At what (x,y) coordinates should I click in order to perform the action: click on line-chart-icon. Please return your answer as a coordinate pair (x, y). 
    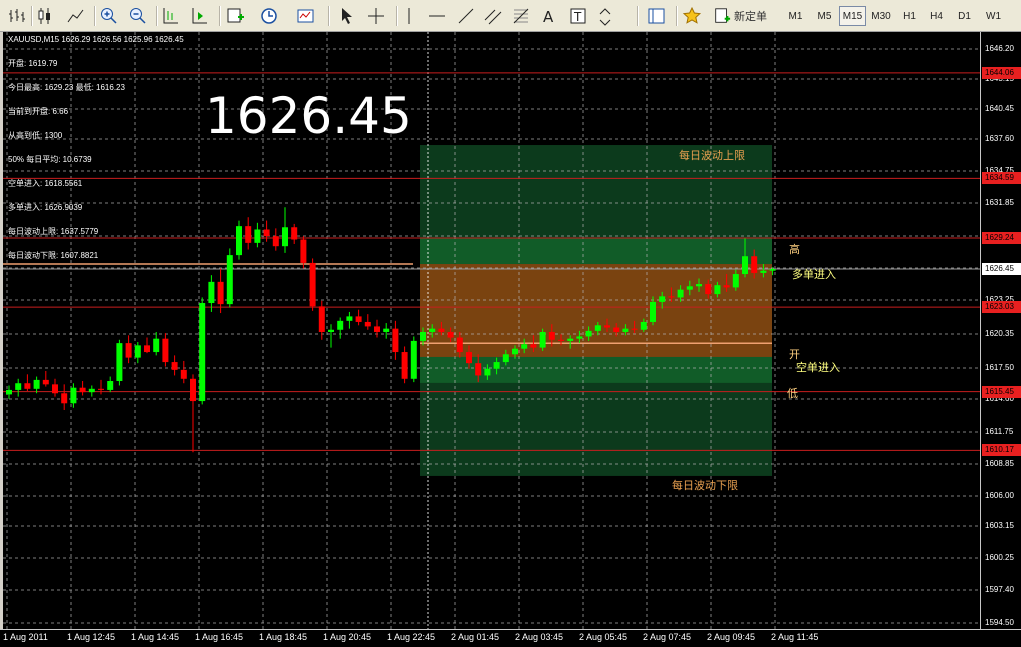
    Looking at the image, I should click on (76, 16).